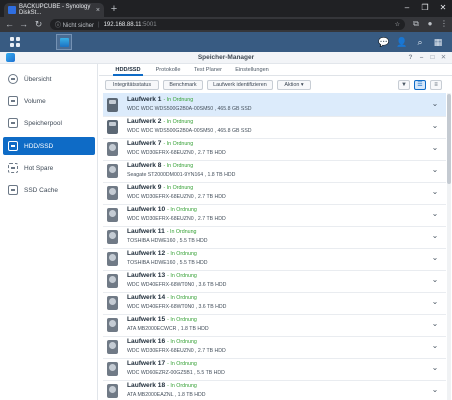 The image size is (452, 400). I want to click on window-maximize-button: ❐, so click(425, 8).